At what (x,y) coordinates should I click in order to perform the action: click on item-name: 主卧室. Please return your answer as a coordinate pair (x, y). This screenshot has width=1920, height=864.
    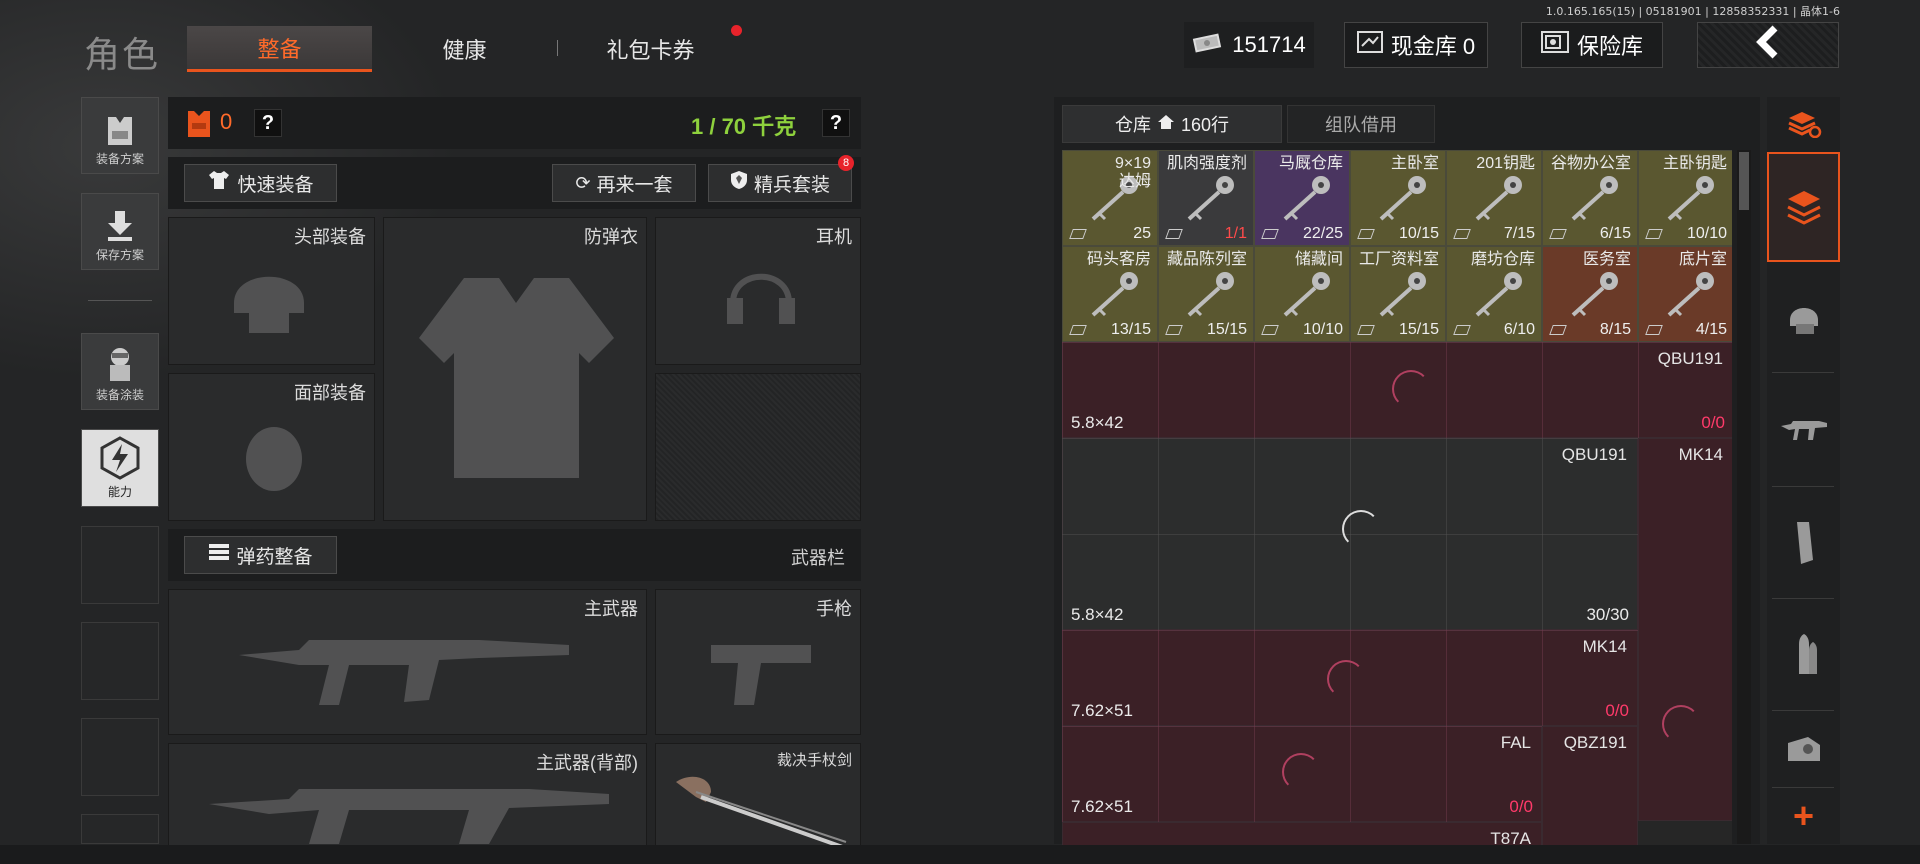
    Looking at the image, I should click on (1414, 163).